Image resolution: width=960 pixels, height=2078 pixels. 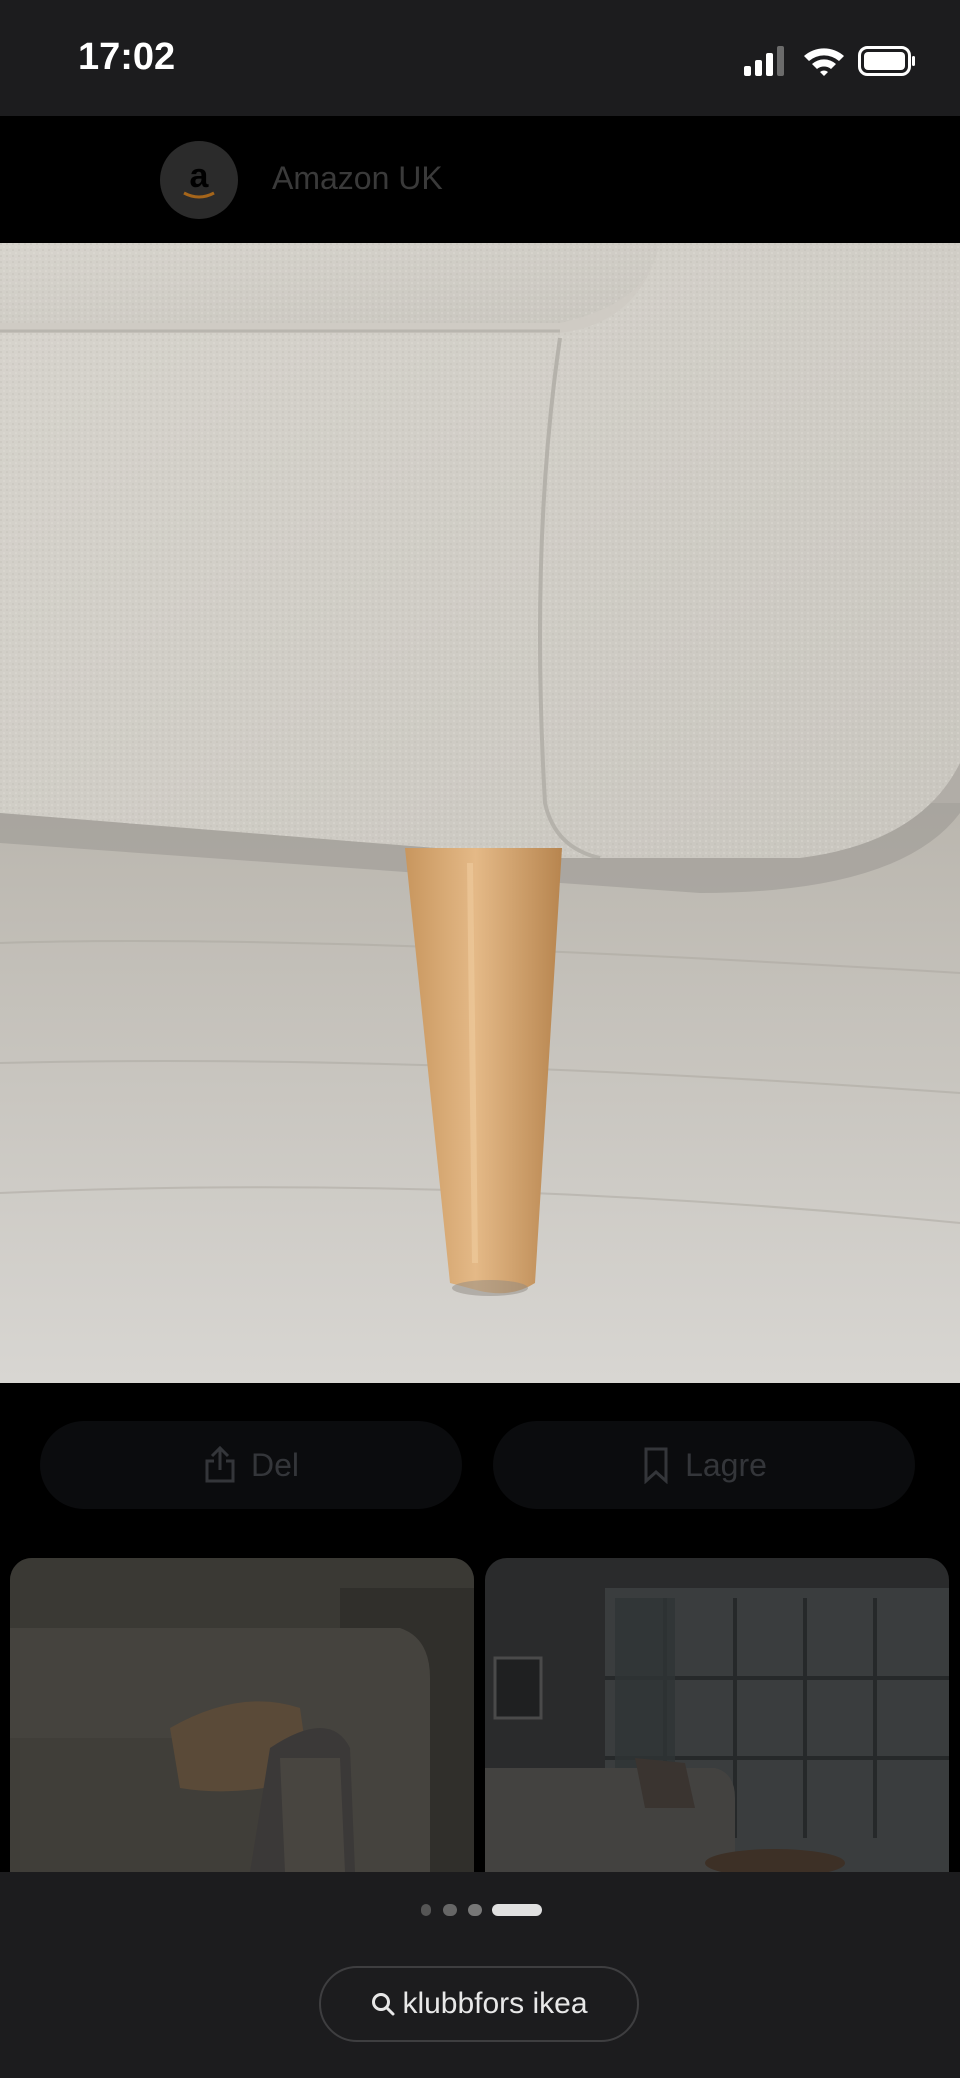 What do you see at coordinates (726, 1464) in the screenshot?
I see `save-label: Lagre` at bounding box center [726, 1464].